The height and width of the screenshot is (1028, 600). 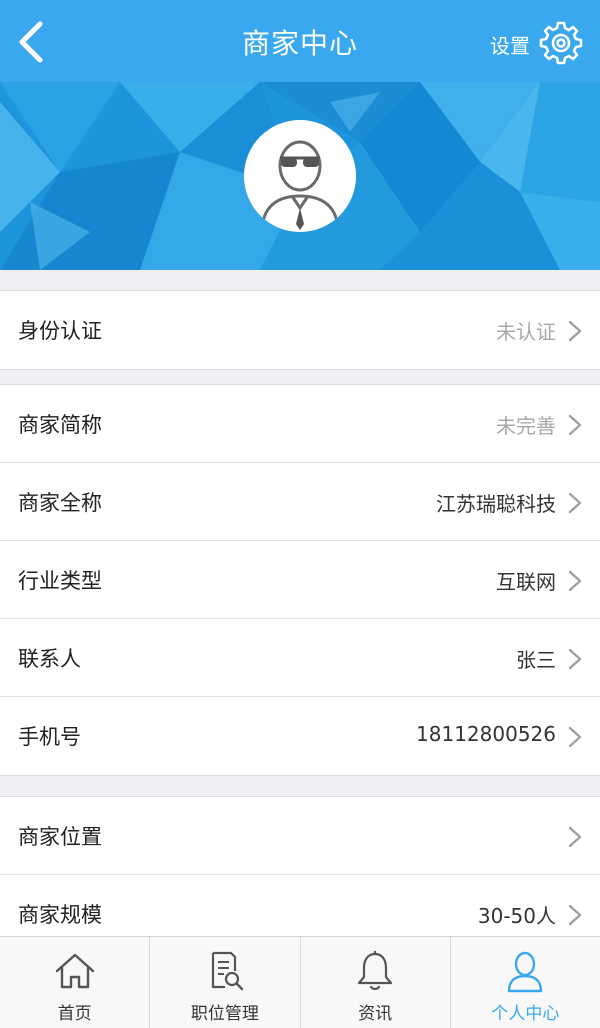 I want to click on person-icon, so click(x=525, y=972).